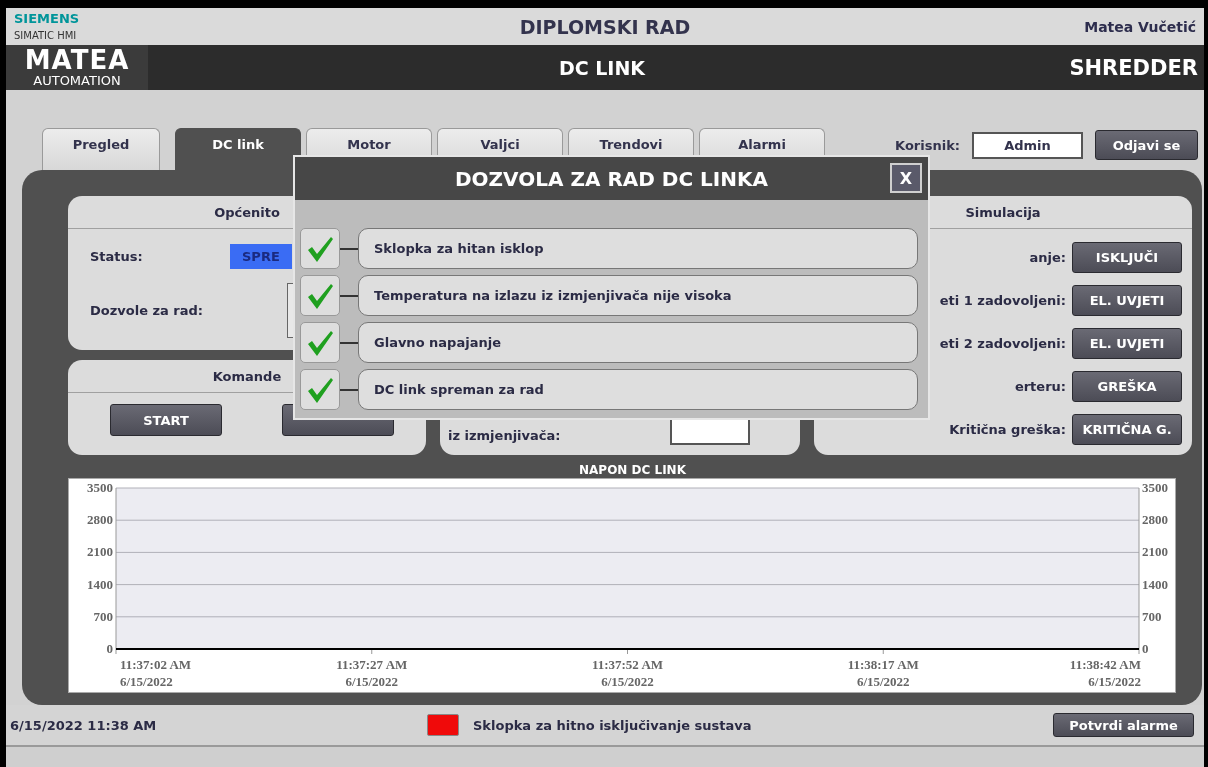 The height and width of the screenshot is (767, 1208). Describe the element at coordinates (372, 673) in the screenshot. I see `x-tick-label: 11:37:27 AM 6/15/2022` at that location.